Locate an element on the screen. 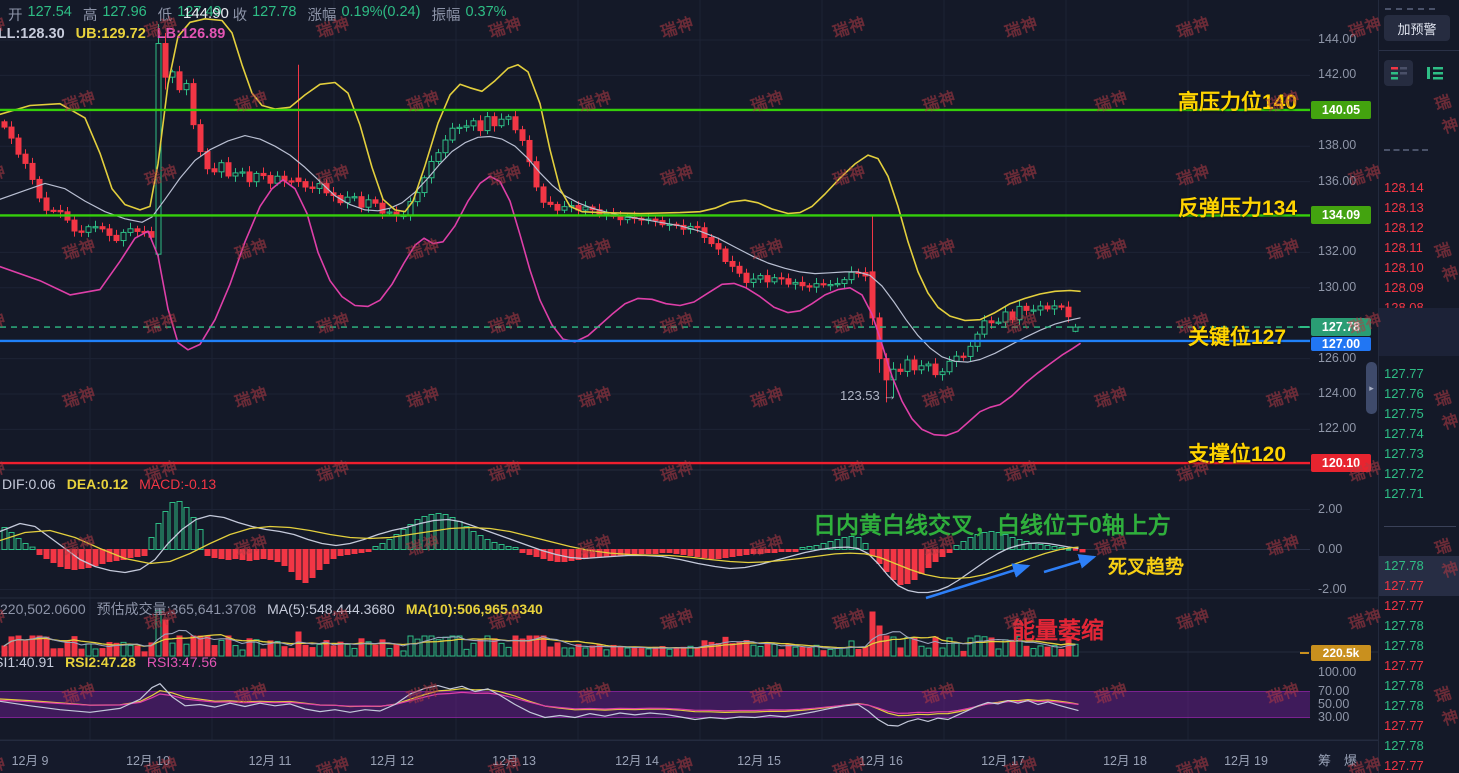 This screenshot has width=1459, height=773. orderbook-split-icon is located at coordinates (1398, 73).